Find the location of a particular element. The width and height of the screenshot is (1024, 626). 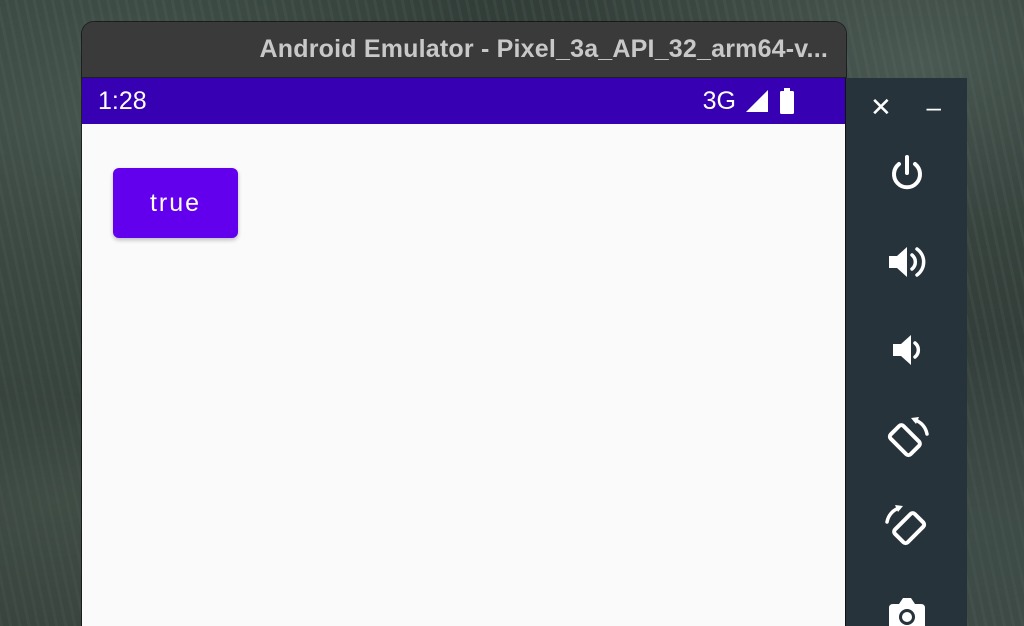

rotate-left-button is located at coordinates (906, 438).